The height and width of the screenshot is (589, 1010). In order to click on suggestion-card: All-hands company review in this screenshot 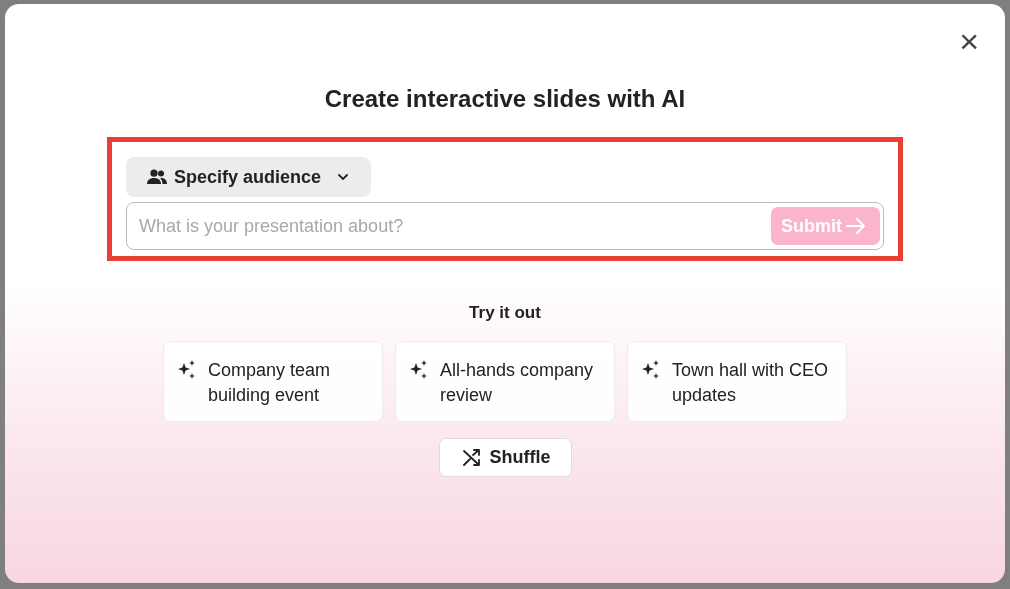, I will do `click(505, 381)`.